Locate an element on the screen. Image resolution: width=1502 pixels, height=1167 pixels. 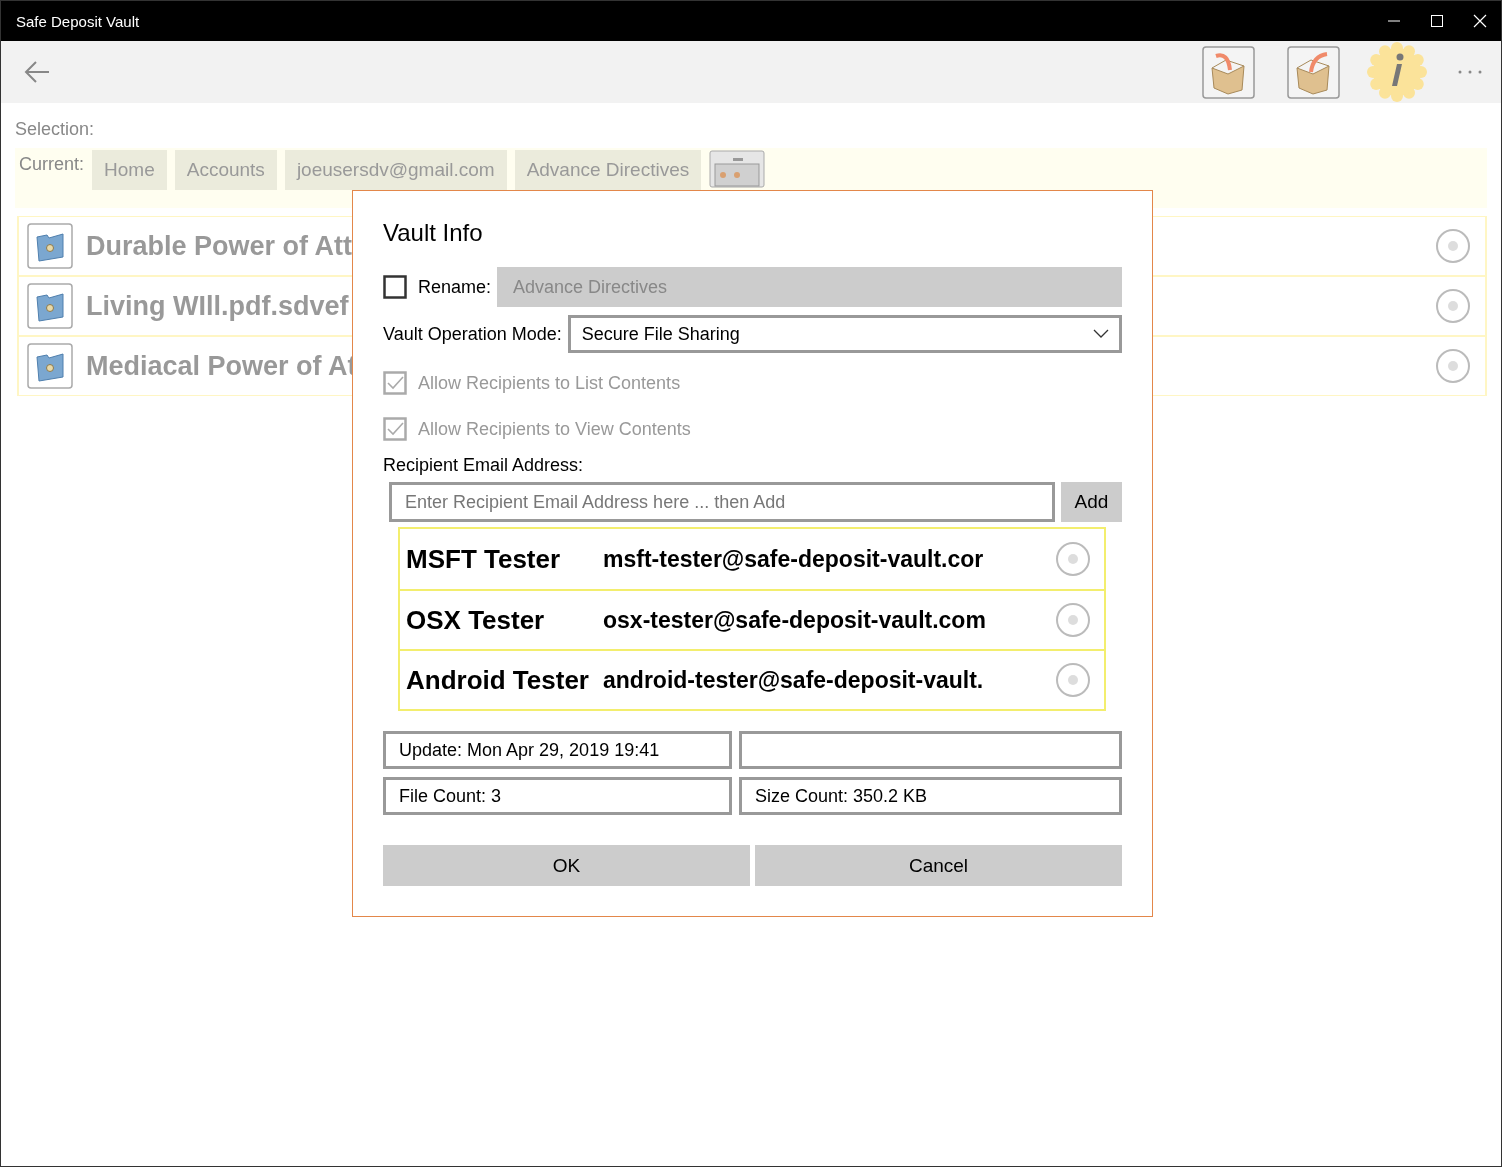
recipient-email: android-tester@safe-deposit-vault. is located at coordinates (794, 680).